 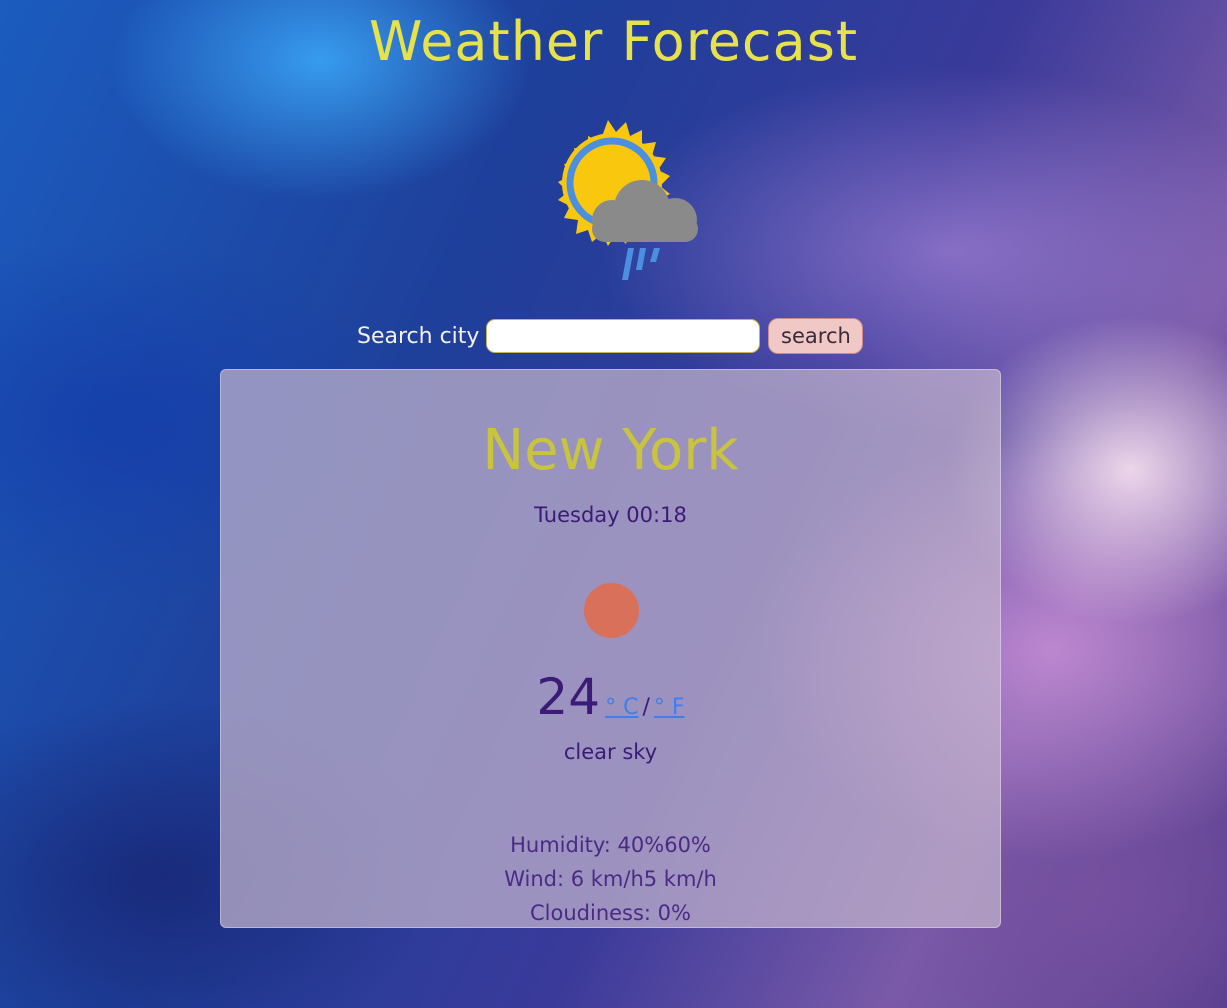 What do you see at coordinates (610, 845) in the screenshot?
I see `humidity-text: Humidity: 40%60%` at bounding box center [610, 845].